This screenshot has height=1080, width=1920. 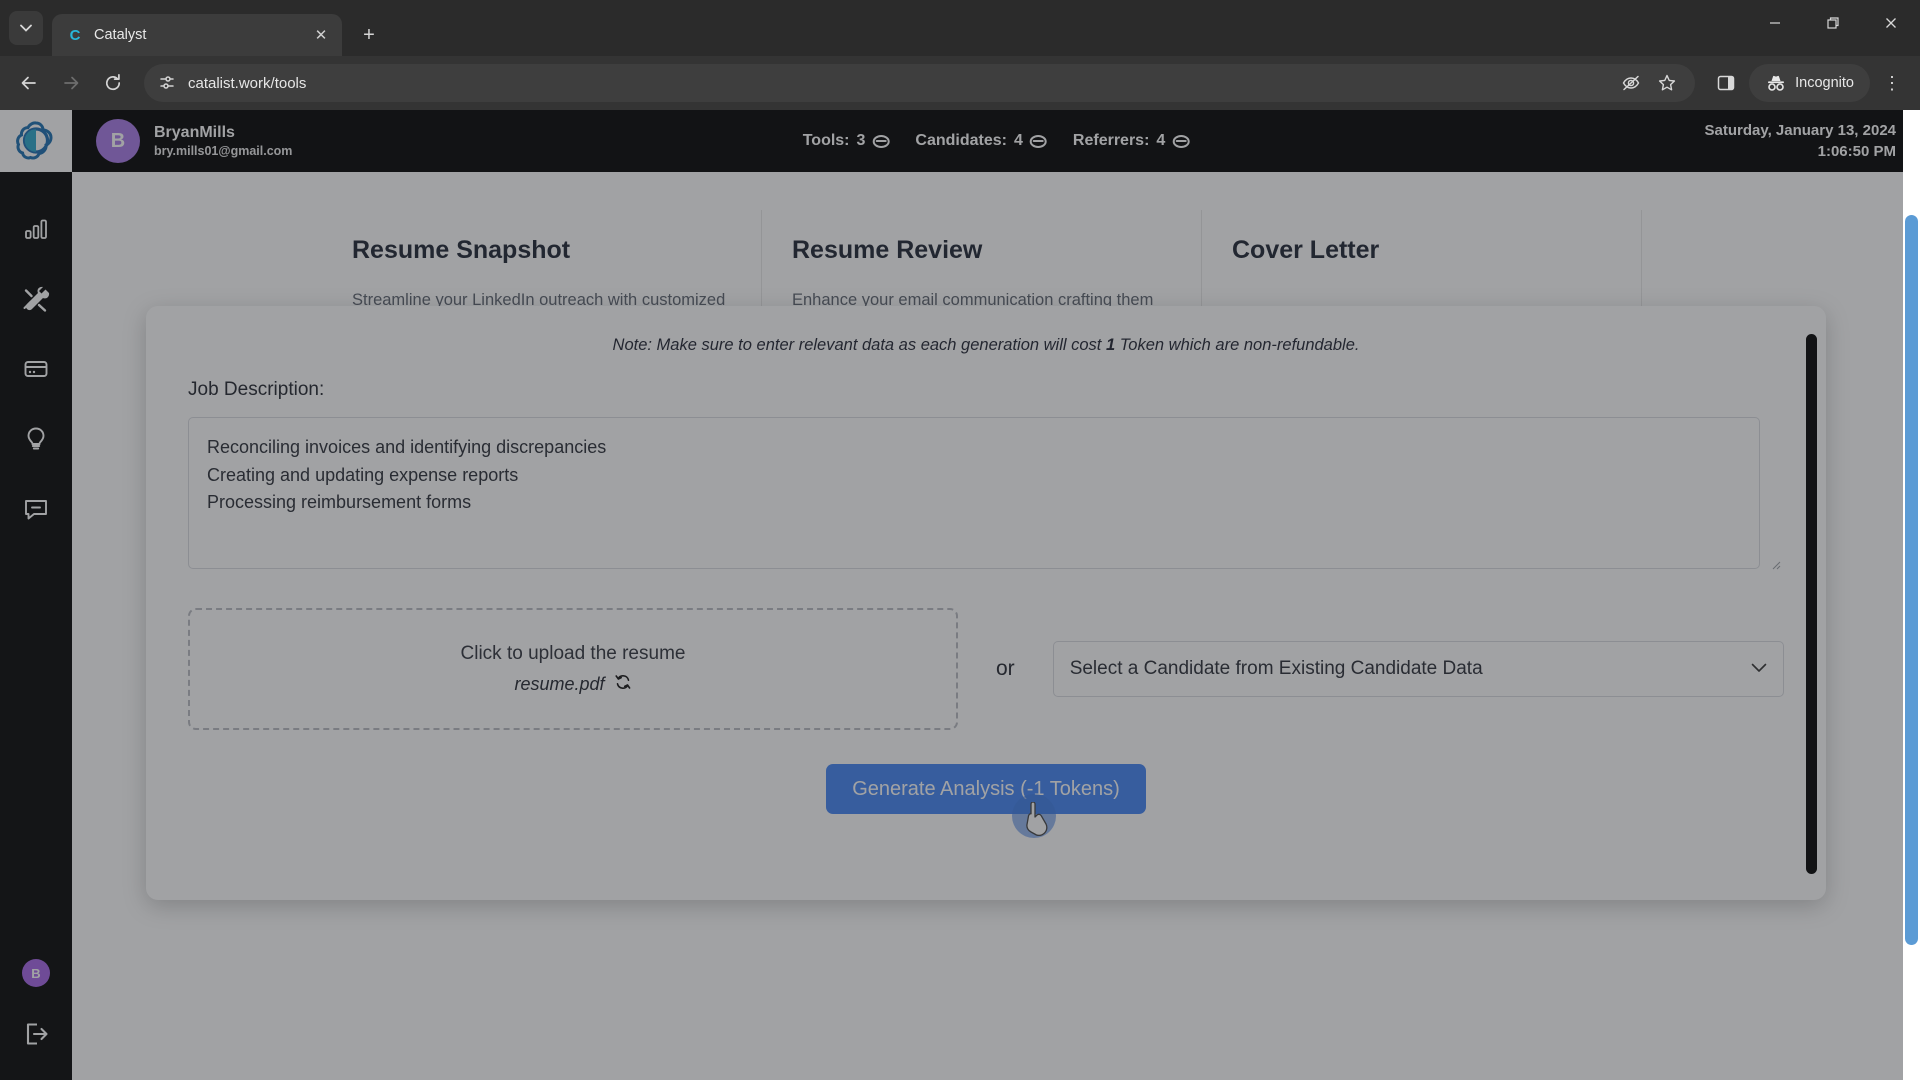 I want to click on browser-toolbar: catalist.work/tools Incognito ⋮, so click(x=960, y=83).